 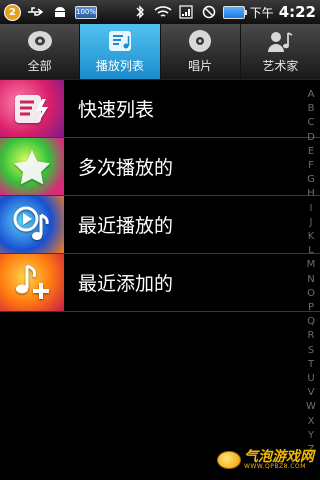 I want to click on list-item: 最近添加的, so click(x=160, y=283).